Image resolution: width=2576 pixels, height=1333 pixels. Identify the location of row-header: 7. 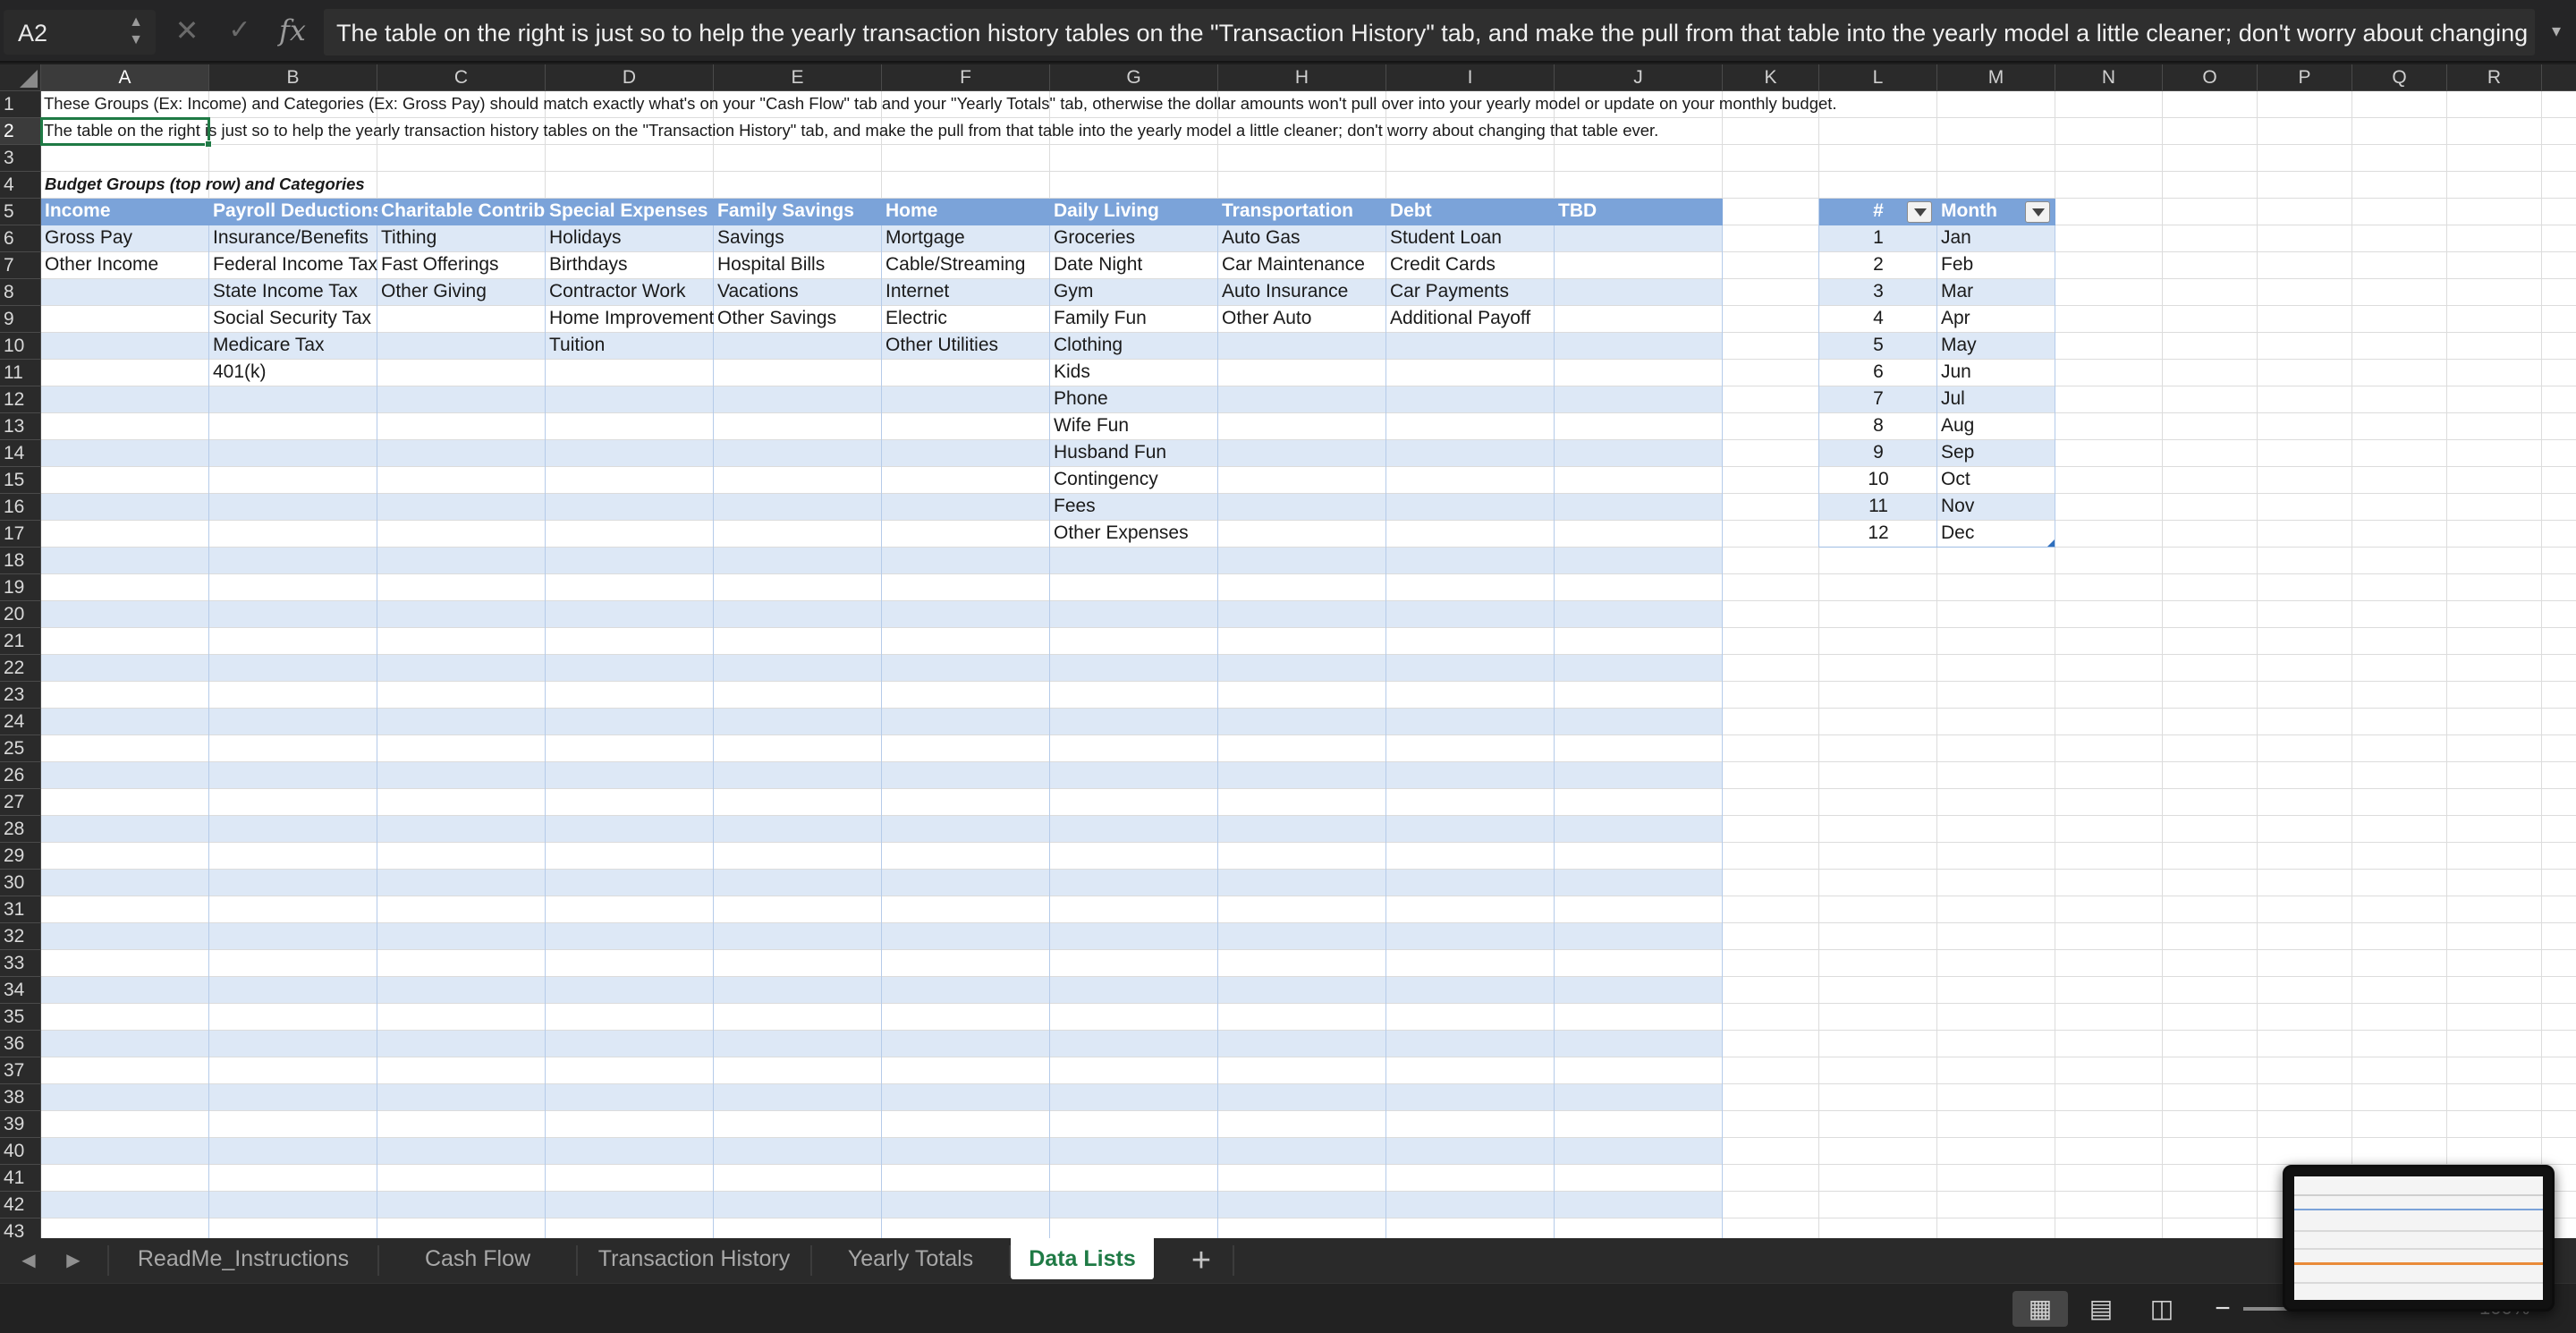
(20, 265).